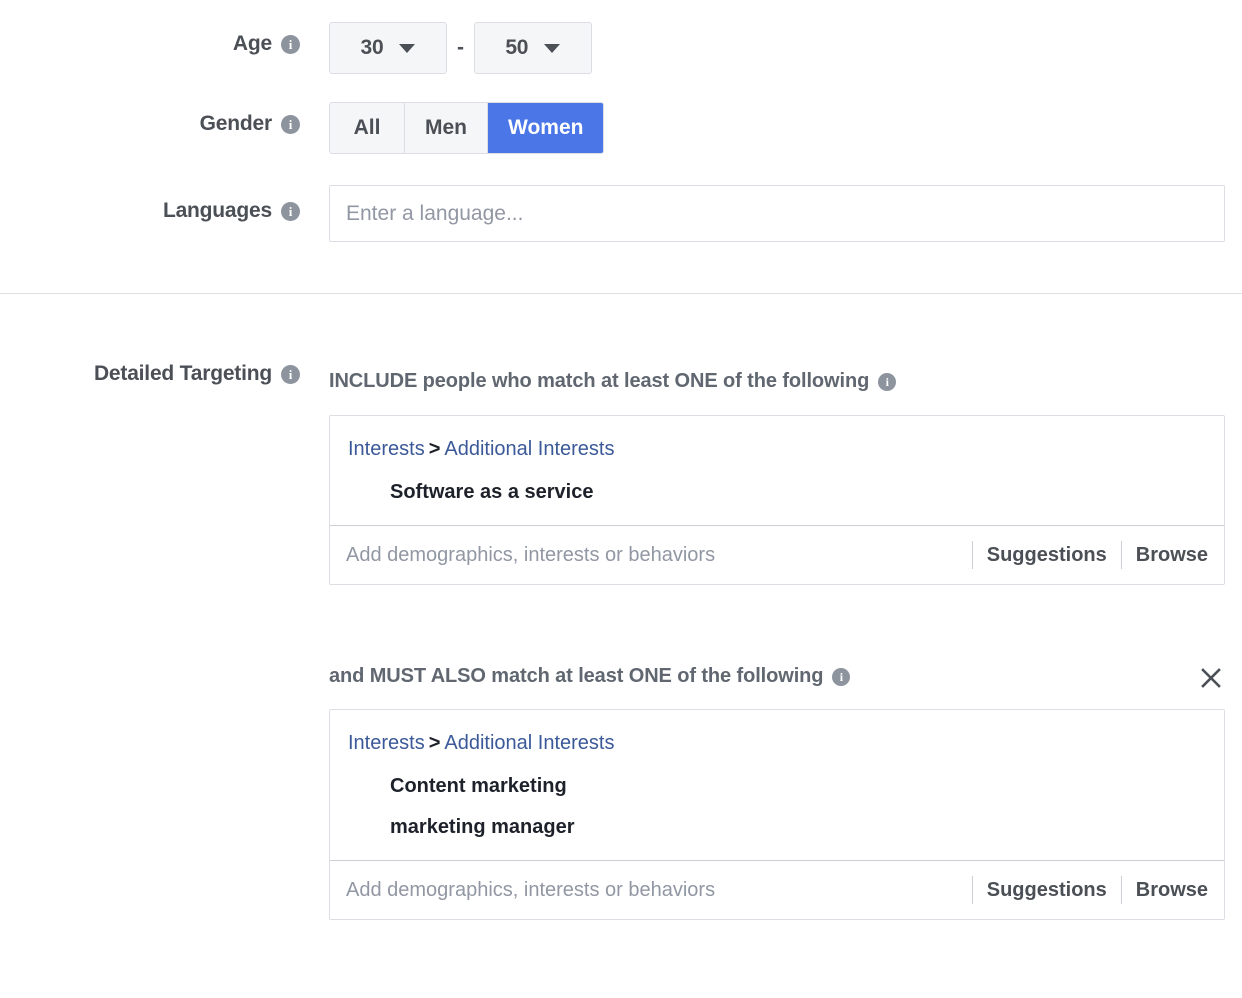 This screenshot has width=1242, height=998. What do you see at coordinates (777, 778) in the screenshot?
I see `interest-tag: Content marketing` at bounding box center [777, 778].